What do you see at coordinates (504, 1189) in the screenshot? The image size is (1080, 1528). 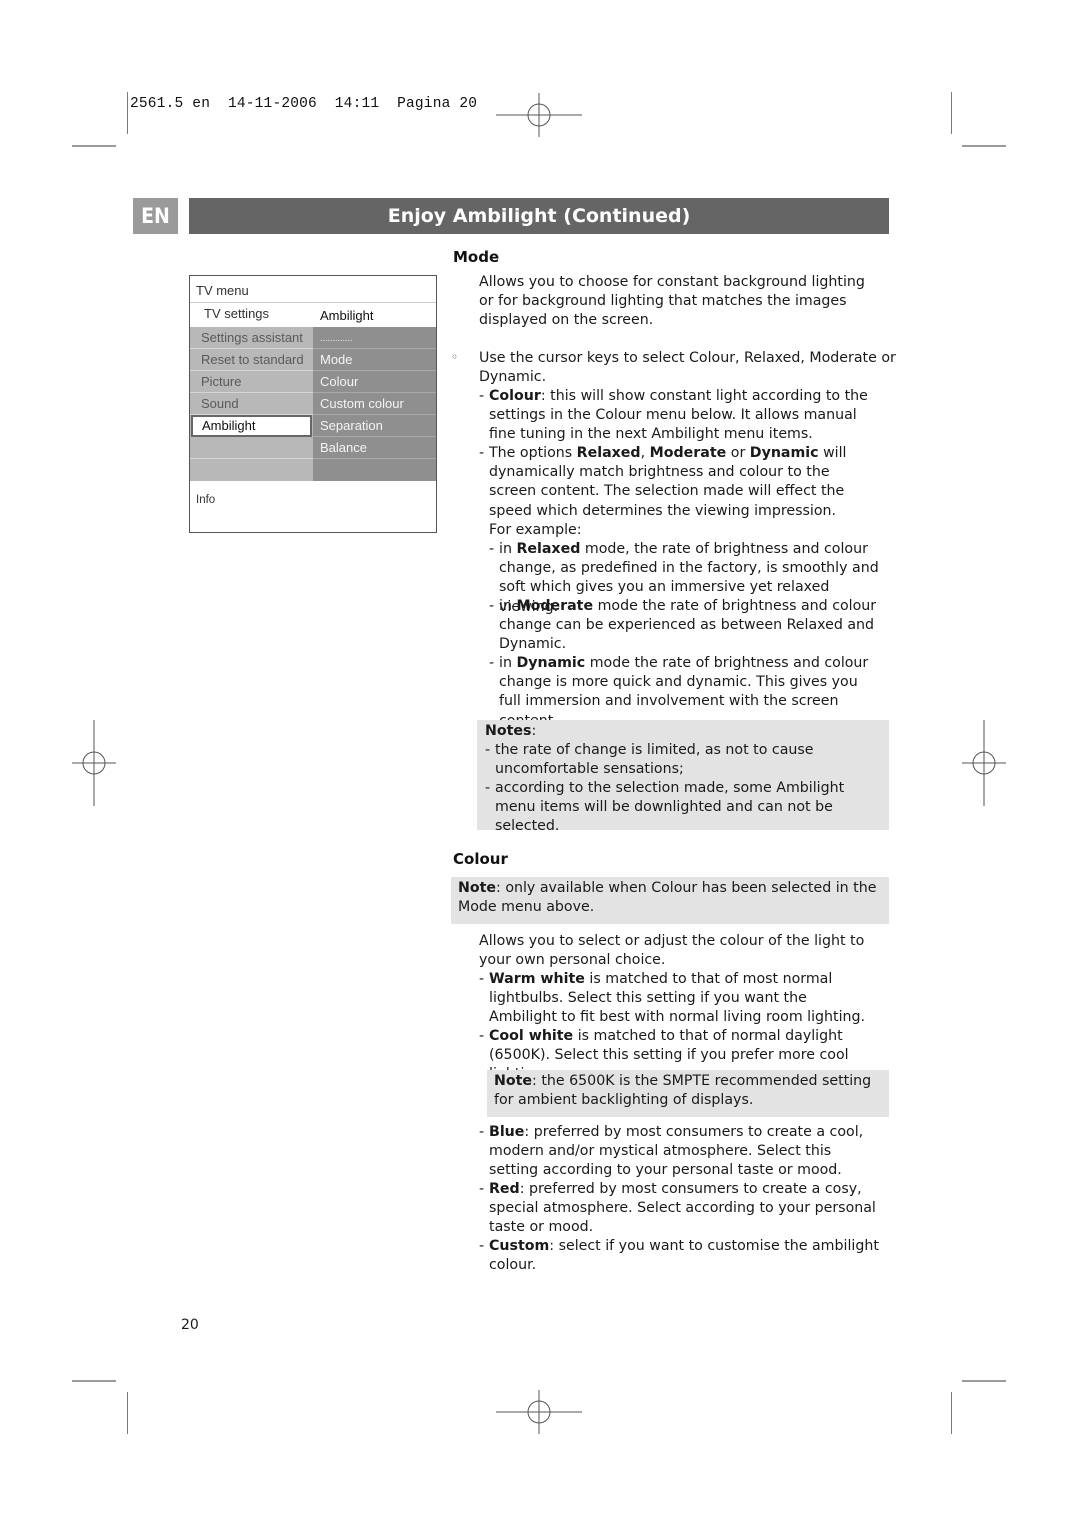 I see `term: Red` at bounding box center [504, 1189].